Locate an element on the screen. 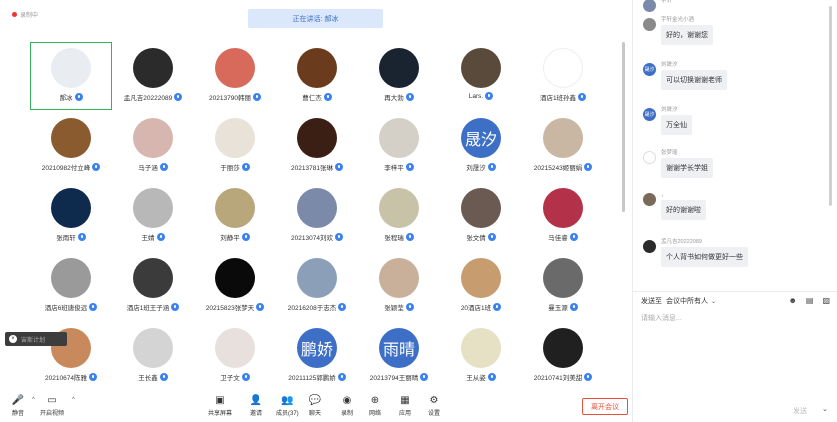 This screenshot has height=422, width=837. participant-tile: 郝冰 is located at coordinates (71, 76).